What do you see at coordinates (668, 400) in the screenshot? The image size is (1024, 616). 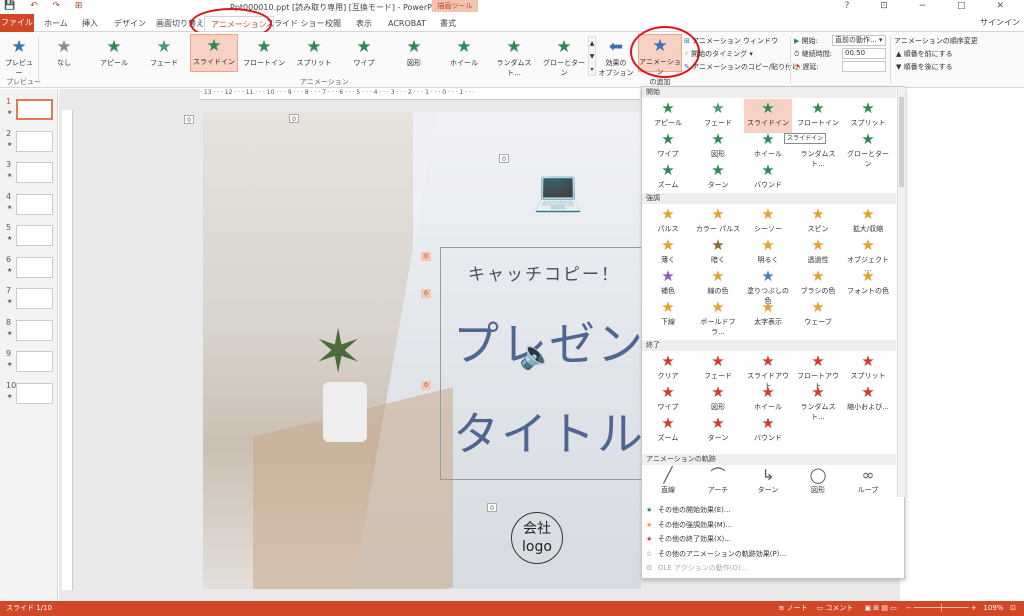 I see `exit-effect-item: ★ ワイプ` at bounding box center [668, 400].